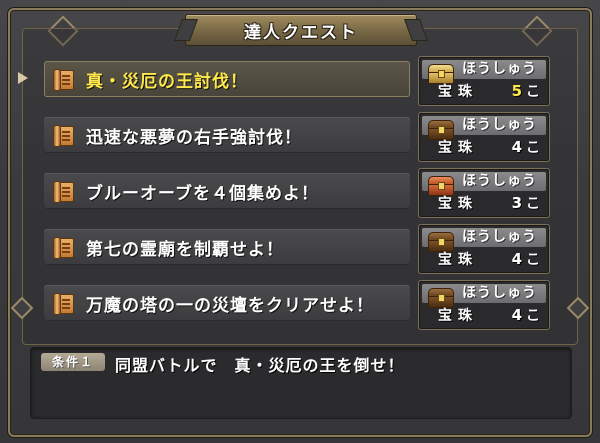  I want to click on reward-count: 3, so click(516, 203).